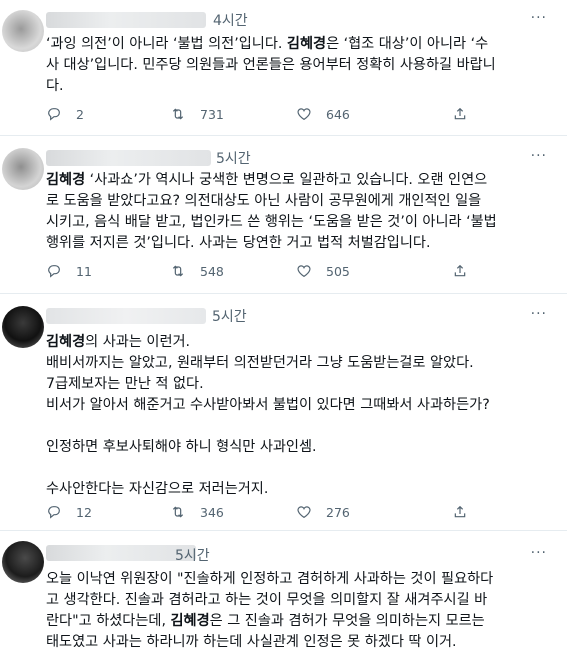 The height and width of the screenshot is (657, 567). What do you see at coordinates (212, 271) in the screenshot?
I see `retweet-count: 548` at bounding box center [212, 271].